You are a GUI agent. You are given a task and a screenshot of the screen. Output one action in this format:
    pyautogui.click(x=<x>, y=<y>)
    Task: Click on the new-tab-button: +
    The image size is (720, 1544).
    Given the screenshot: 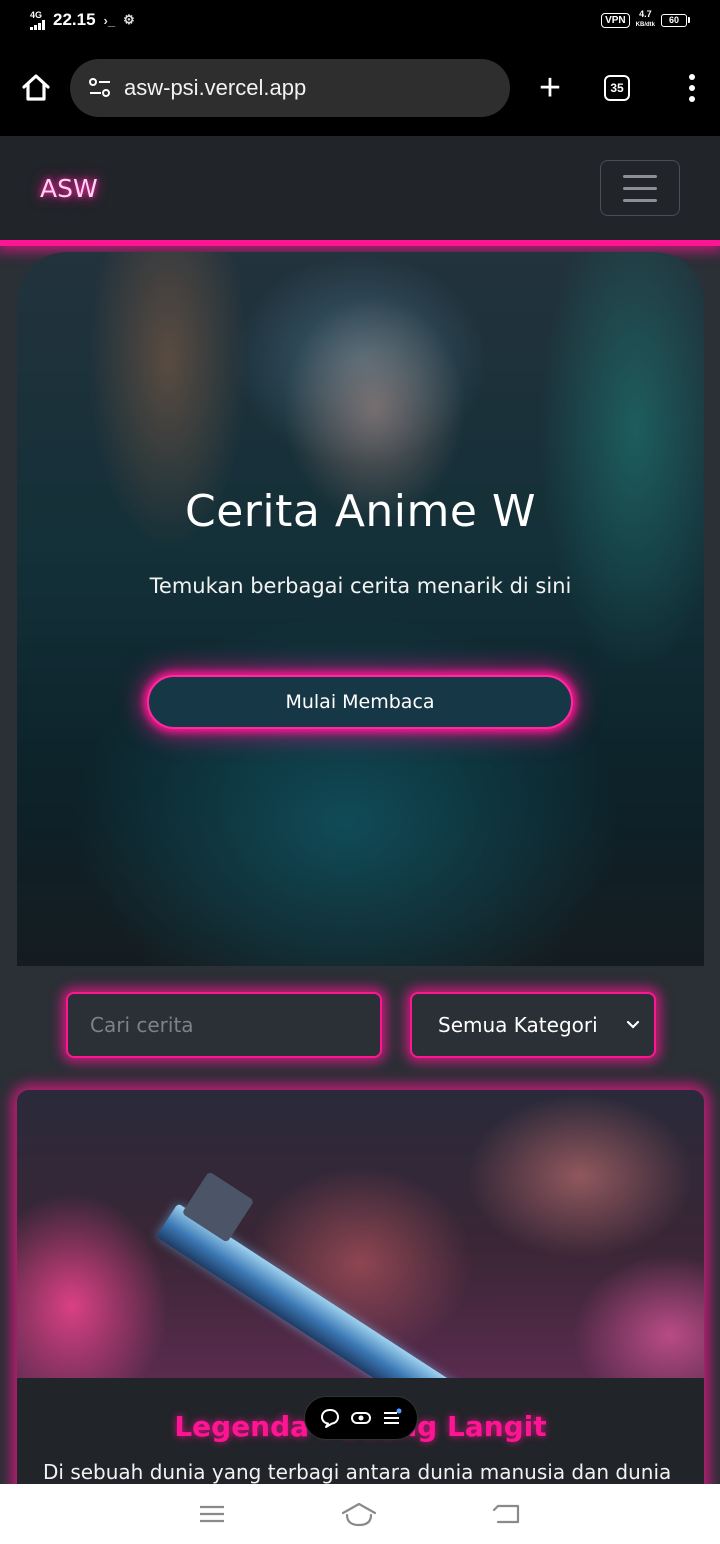 What is the action you would take?
    pyautogui.click(x=550, y=88)
    